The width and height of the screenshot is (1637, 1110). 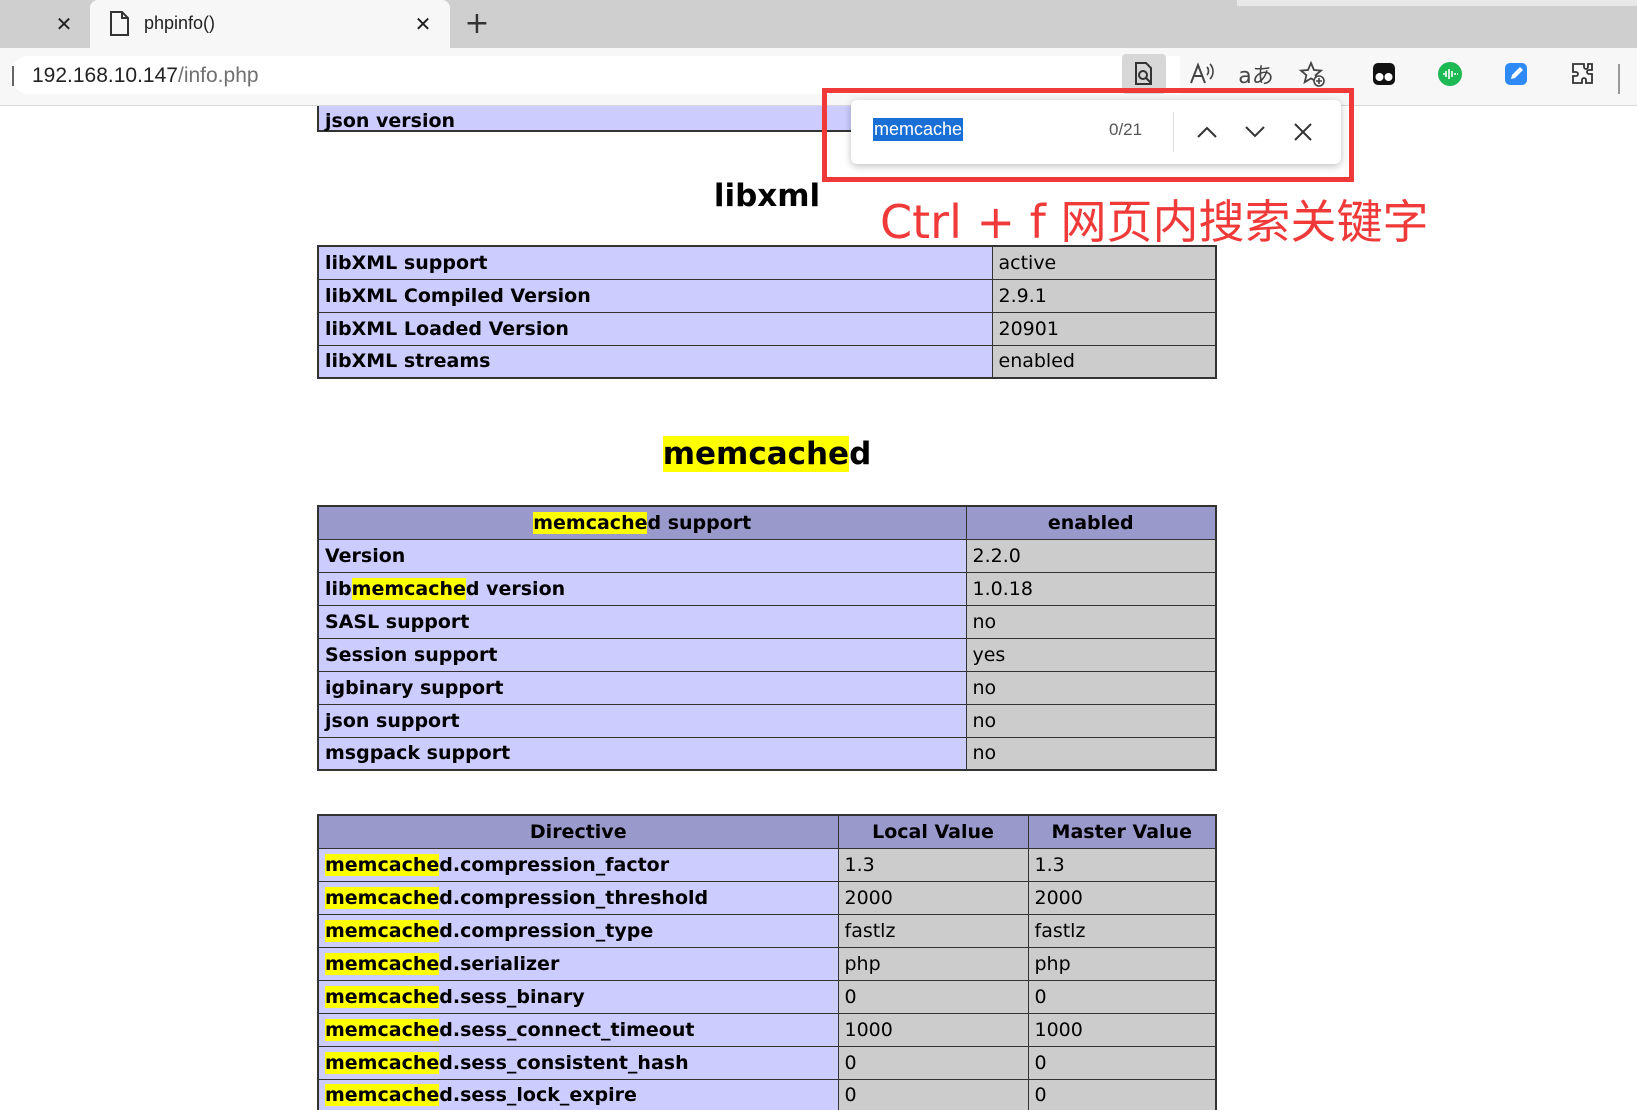 What do you see at coordinates (1122, 1029) in the screenshot?
I see `master-value: 1000` at bounding box center [1122, 1029].